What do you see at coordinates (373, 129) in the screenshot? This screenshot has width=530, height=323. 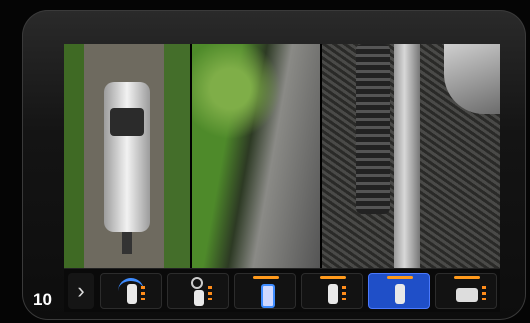 I see `tire-graphic` at bounding box center [373, 129].